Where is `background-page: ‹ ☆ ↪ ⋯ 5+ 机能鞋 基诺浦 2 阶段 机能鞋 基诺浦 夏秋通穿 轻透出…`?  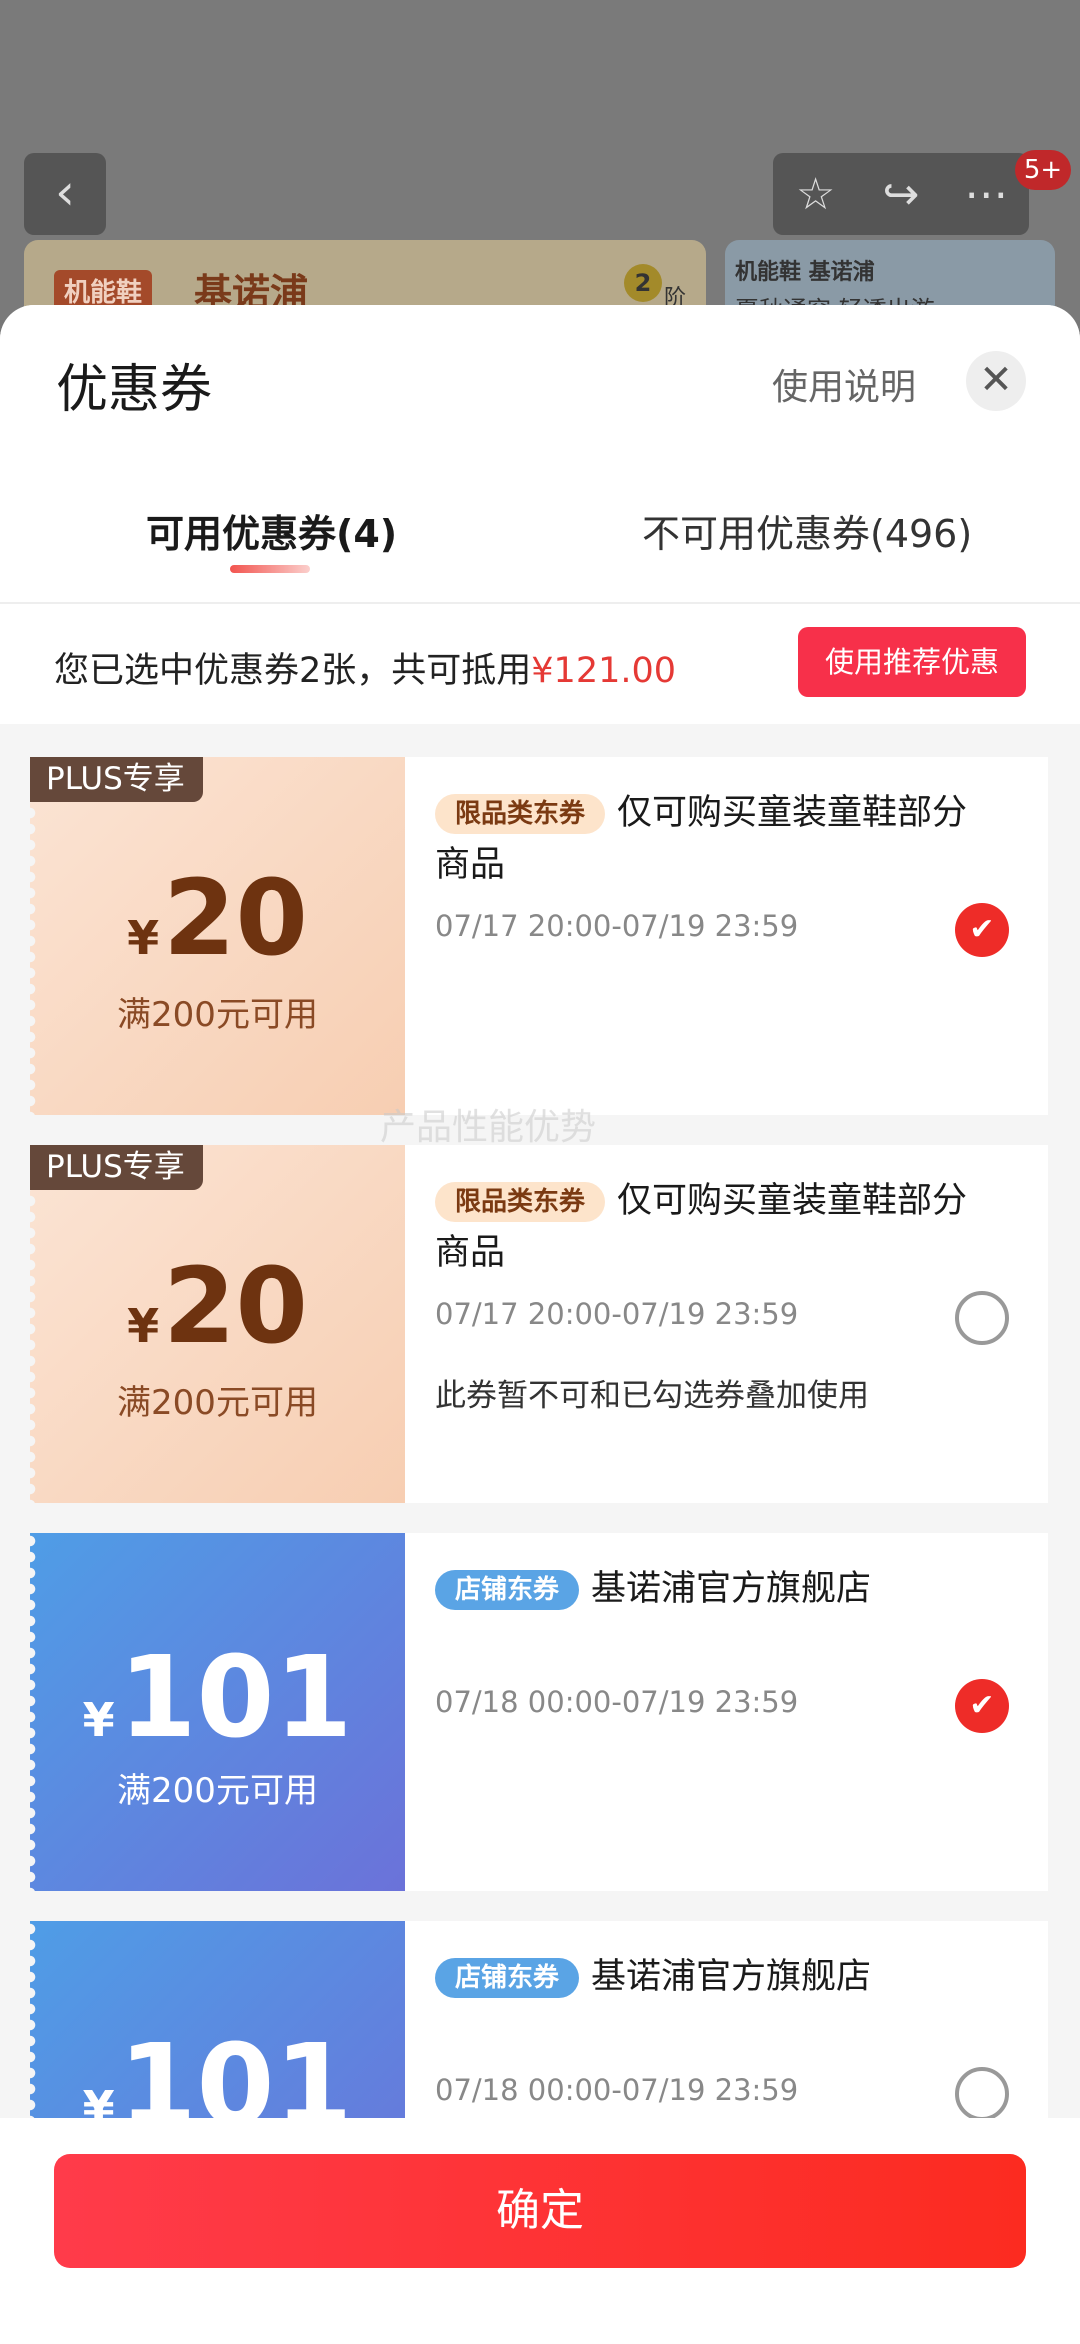 background-page: ‹ ☆ ↪ ⋯ 5+ 机能鞋 基诺浦 2 阶段 机能鞋 基诺浦 夏秋通穿 轻透出… is located at coordinates (540, 171).